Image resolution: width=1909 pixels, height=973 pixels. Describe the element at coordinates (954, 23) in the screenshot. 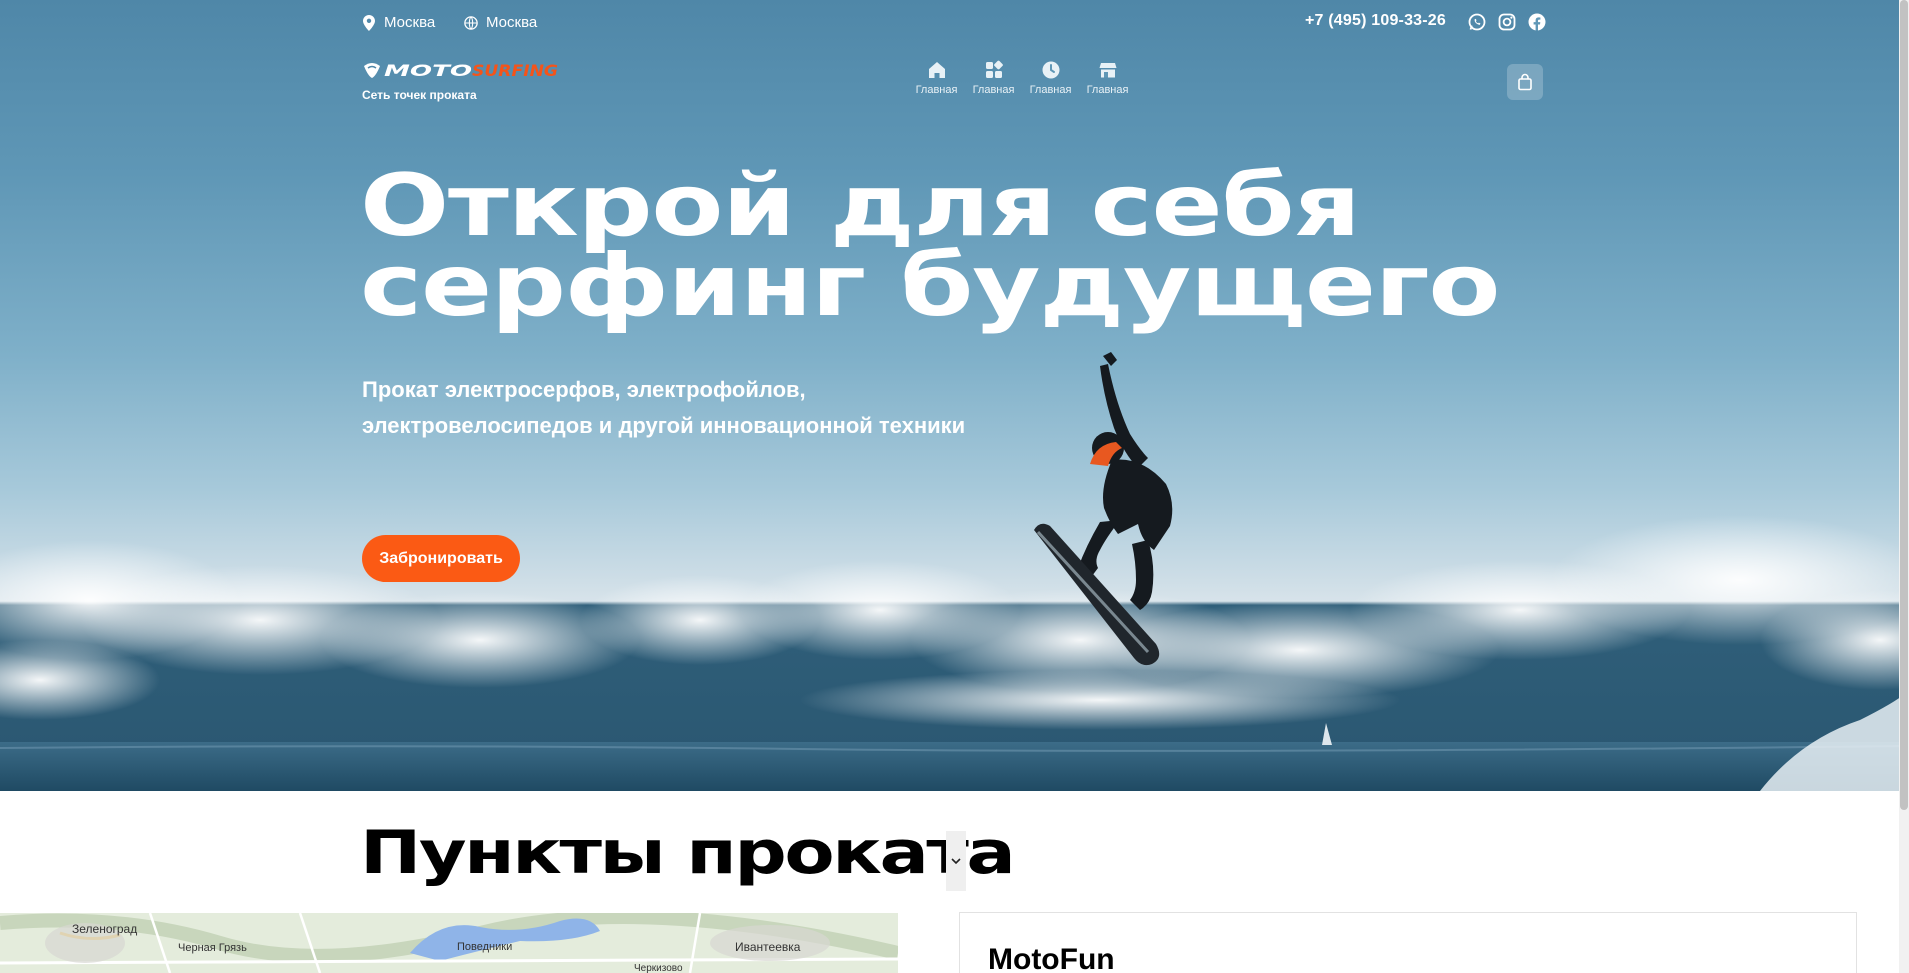

I see `top-bar: Москва Москва +7 (495) 109-33-26` at that location.